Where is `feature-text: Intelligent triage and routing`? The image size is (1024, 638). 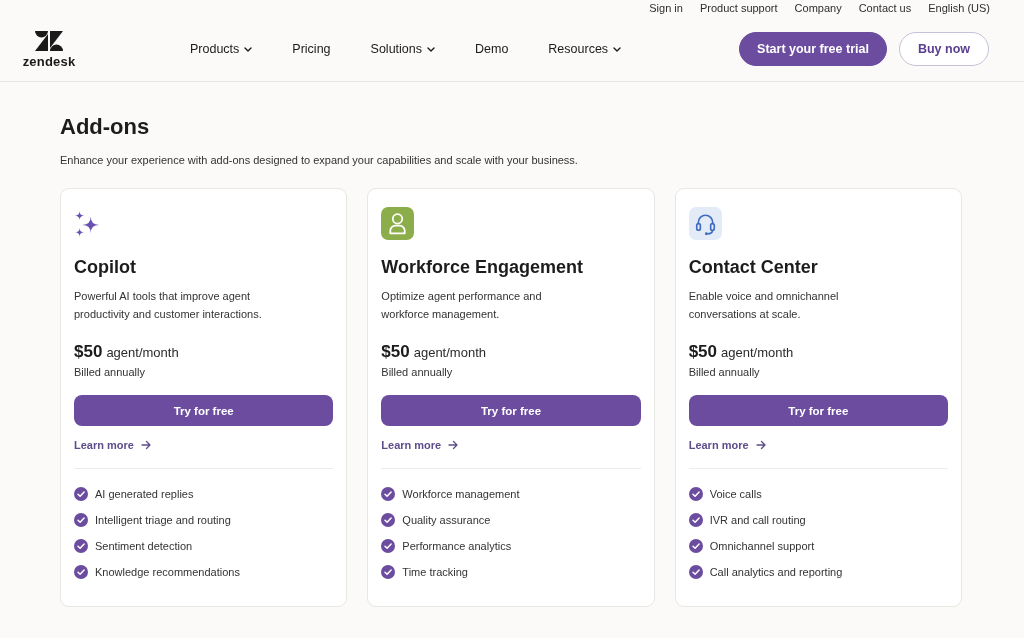
feature-text: Intelligent triage and routing is located at coordinates (163, 520).